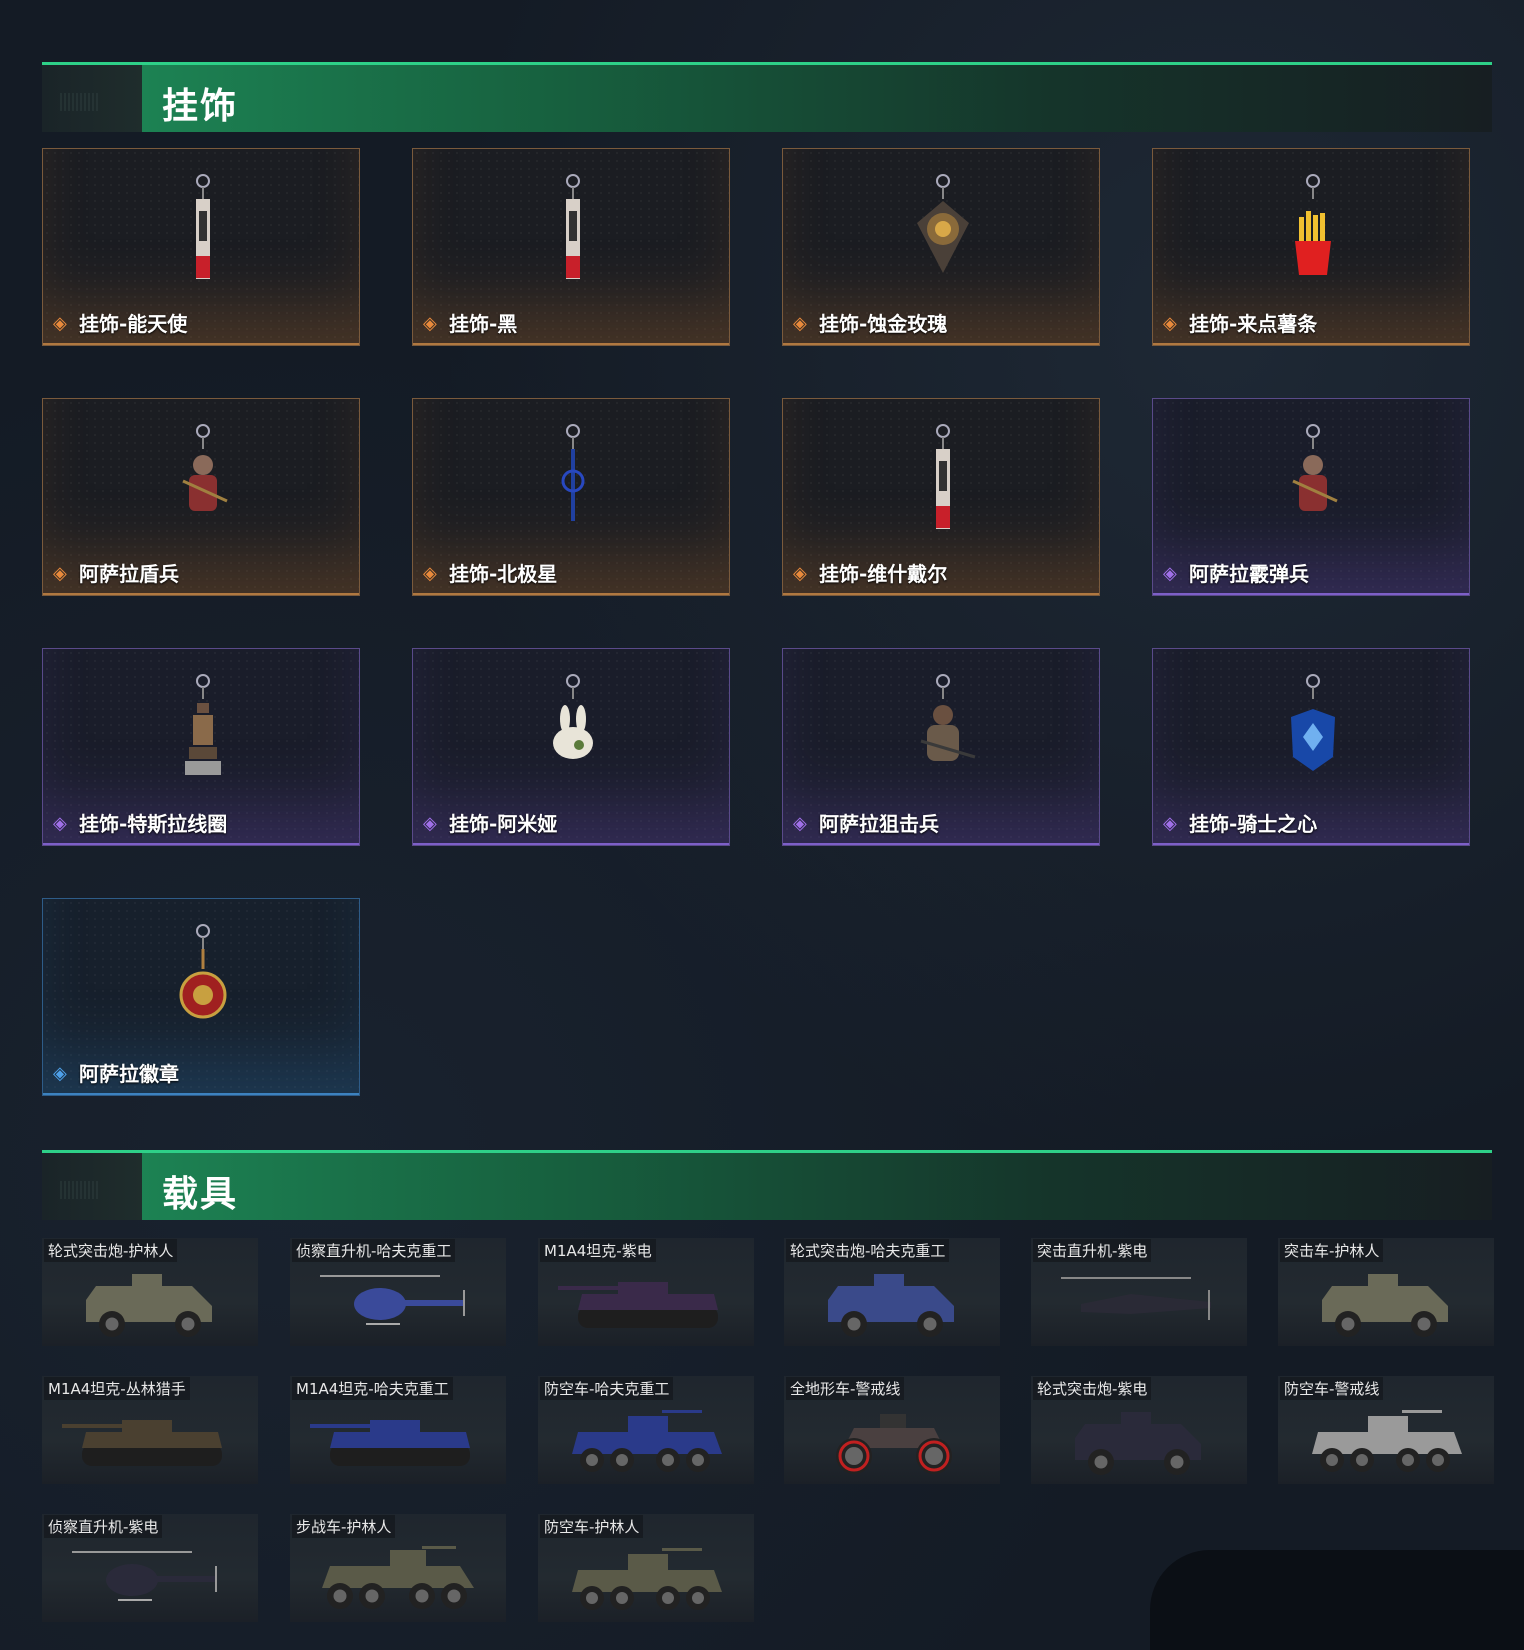 The width and height of the screenshot is (1524, 1650). Describe the element at coordinates (150, 1430) in the screenshot. I see `vehicle-tile: M1A4坦克-丛林猎手` at that location.